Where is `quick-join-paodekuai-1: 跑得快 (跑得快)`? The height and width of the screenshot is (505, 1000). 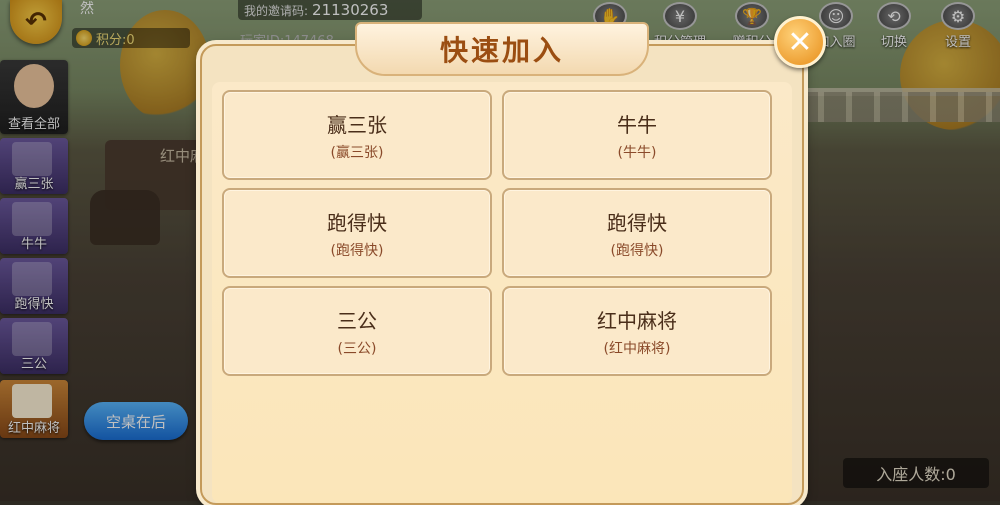 quick-join-paodekuai-1: 跑得快 (跑得快) is located at coordinates (357, 233).